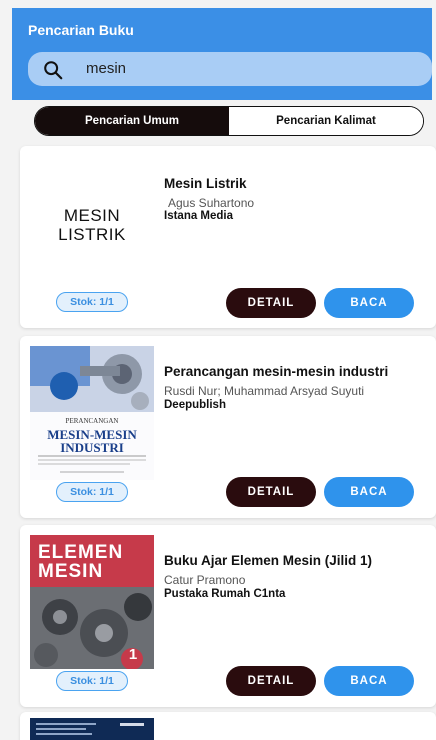 The image size is (436, 740). What do you see at coordinates (205, 183) in the screenshot?
I see `book-title: Mesin Listrik` at bounding box center [205, 183].